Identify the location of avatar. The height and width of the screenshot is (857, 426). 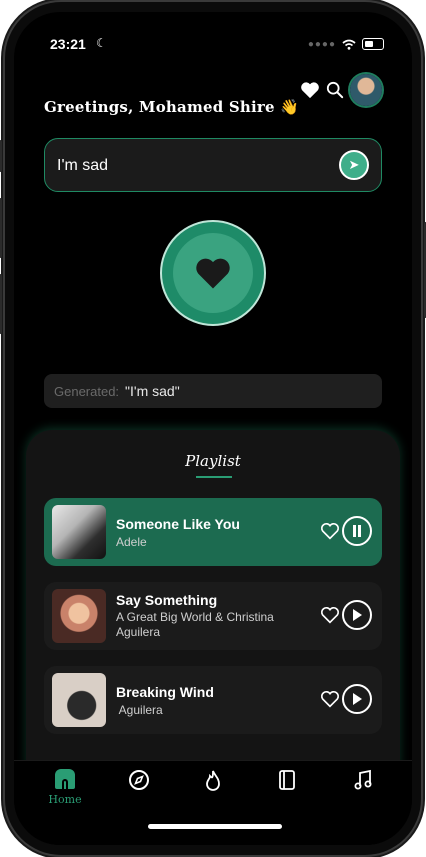
(366, 90).